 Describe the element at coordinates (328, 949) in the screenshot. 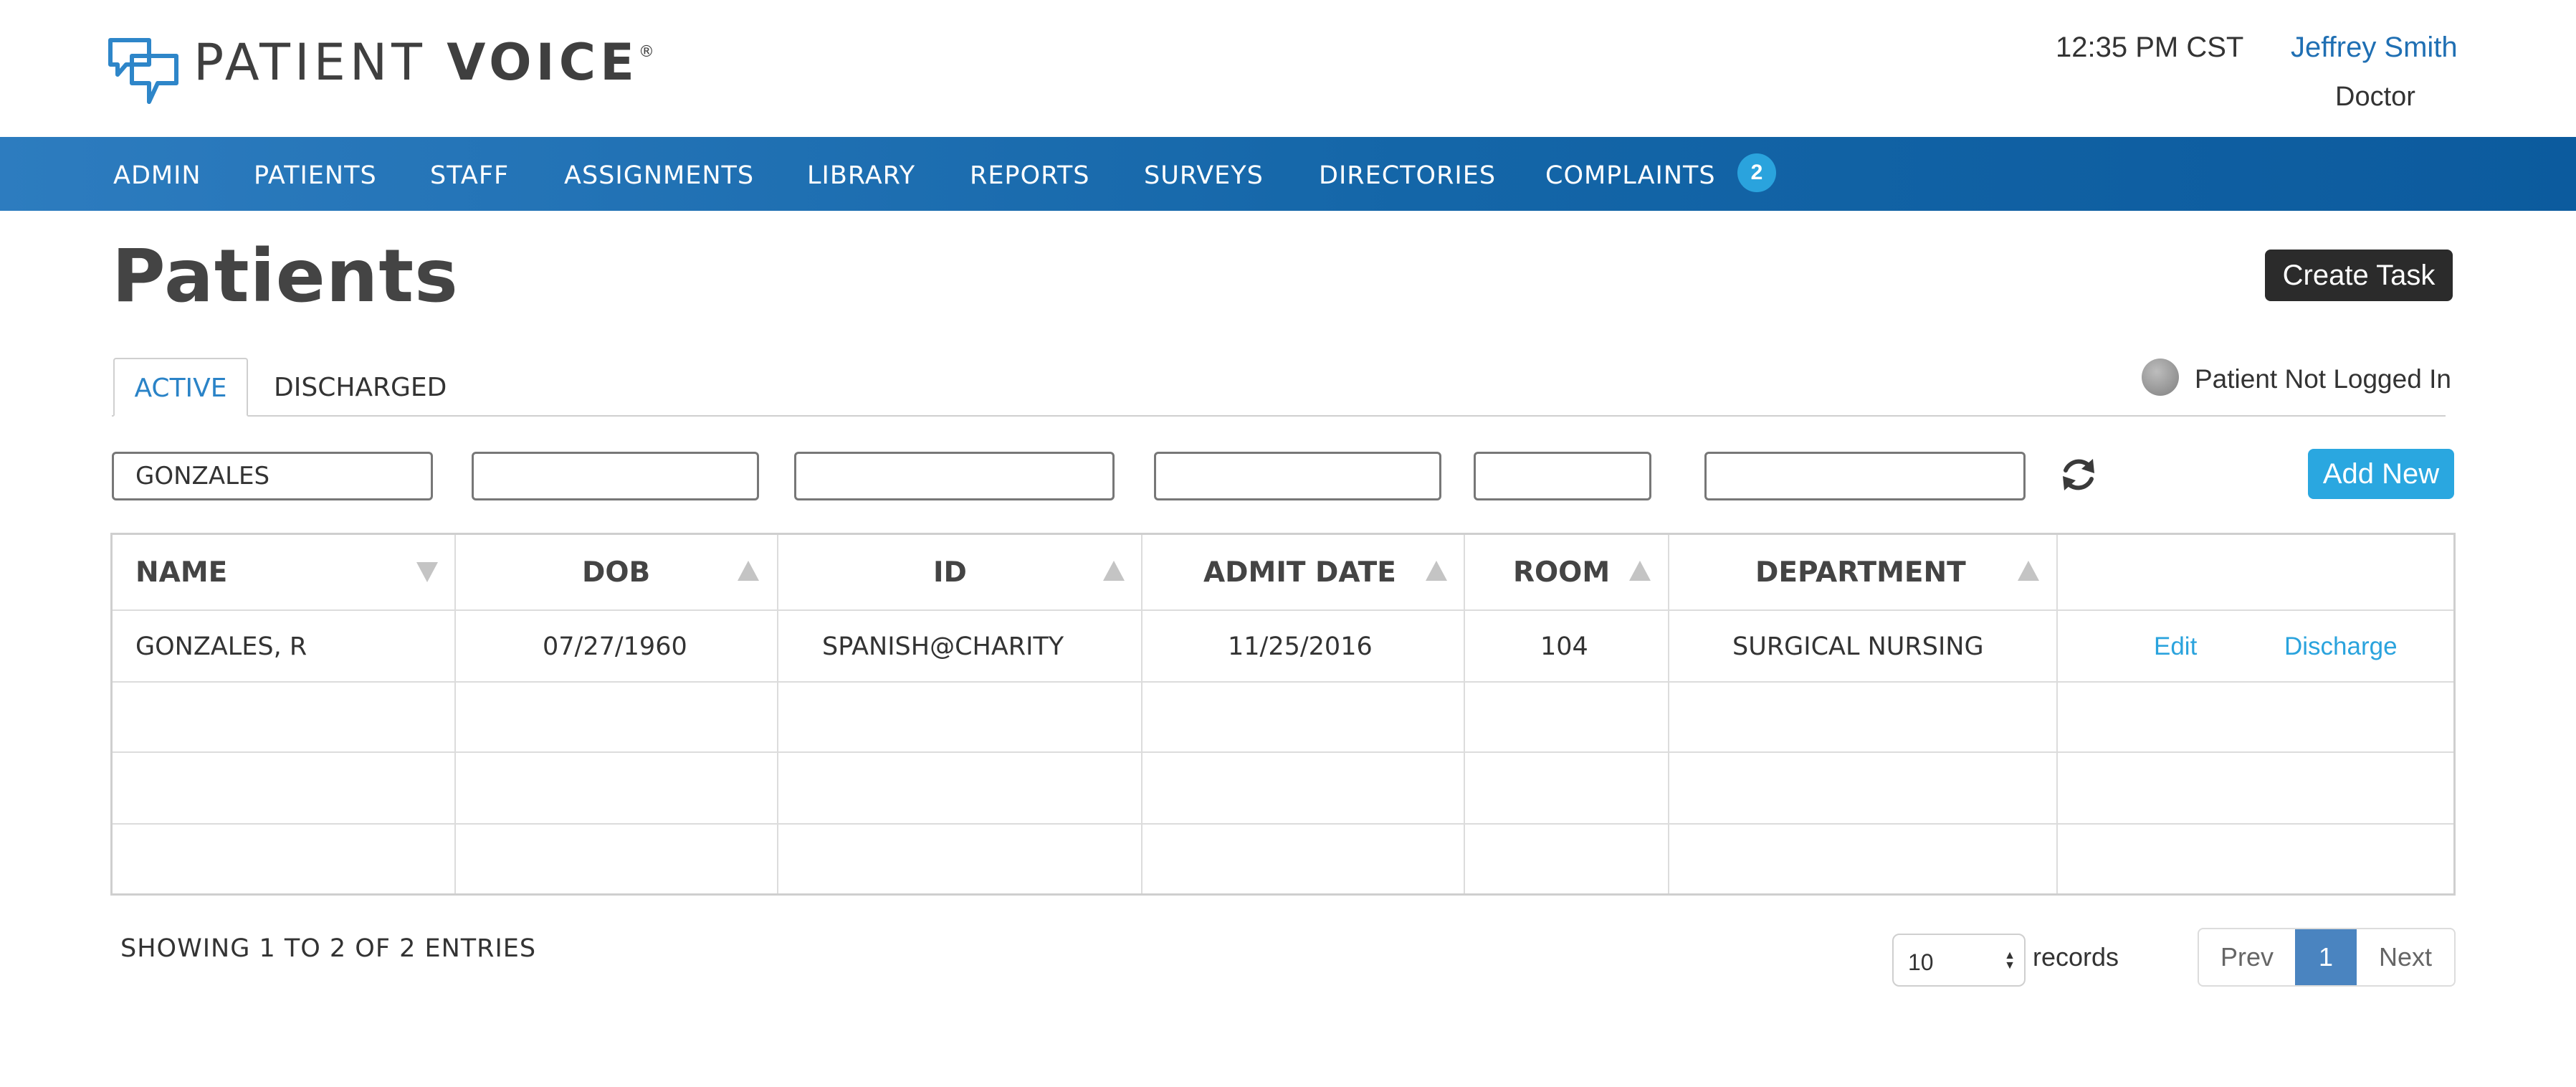

I see `entries-summary: SHOWING 1 TO 2 OF 2 ENTRIES` at that location.